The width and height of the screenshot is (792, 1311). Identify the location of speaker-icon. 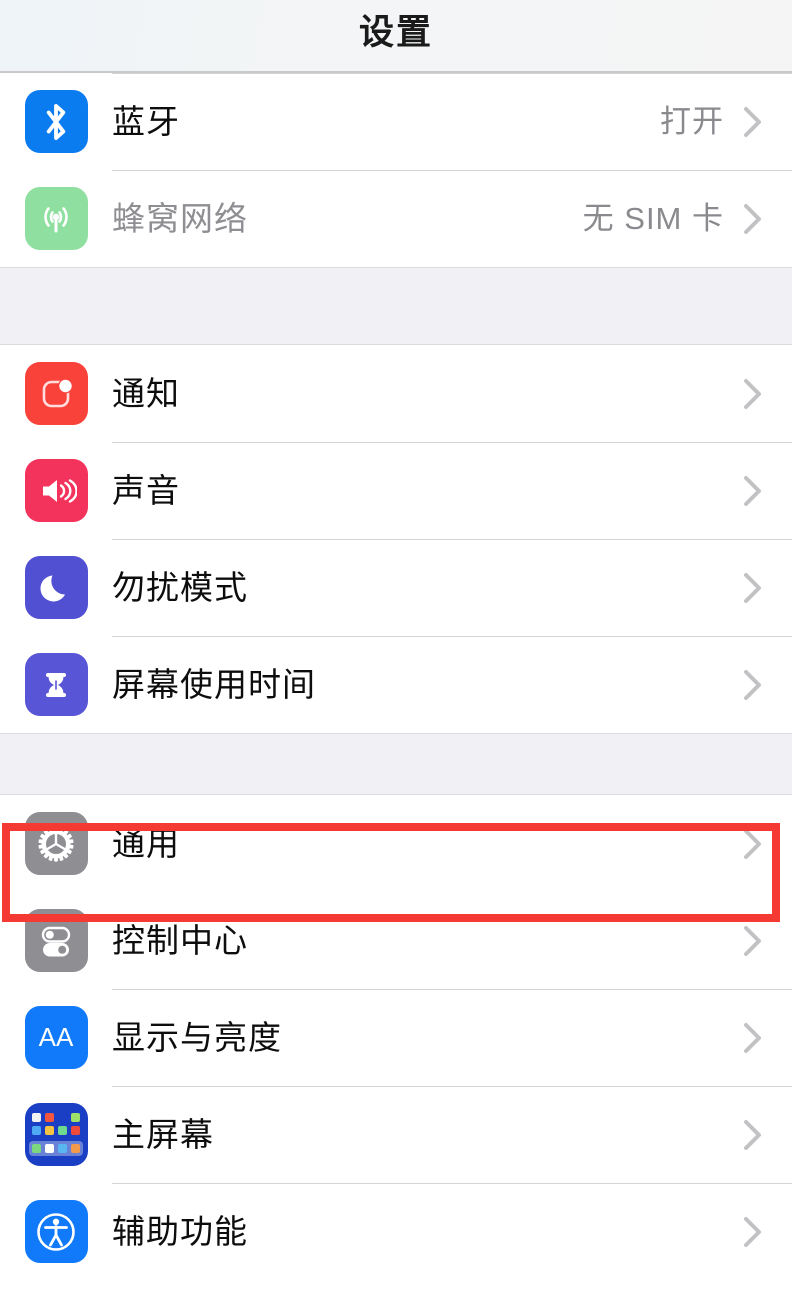
(56, 490).